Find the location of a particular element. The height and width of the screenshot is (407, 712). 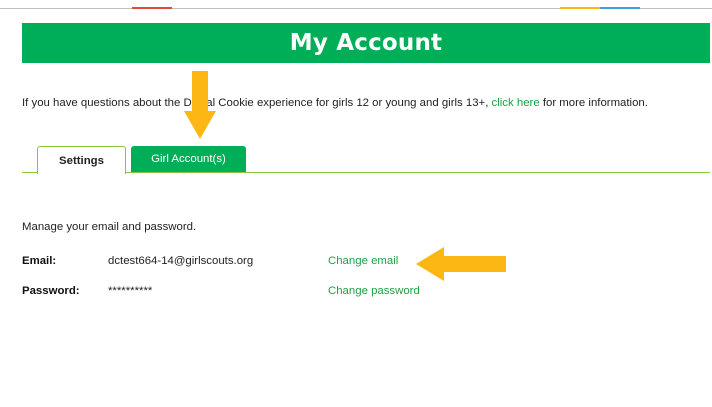

tab-settings-label: Settings is located at coordinates (81, 160).